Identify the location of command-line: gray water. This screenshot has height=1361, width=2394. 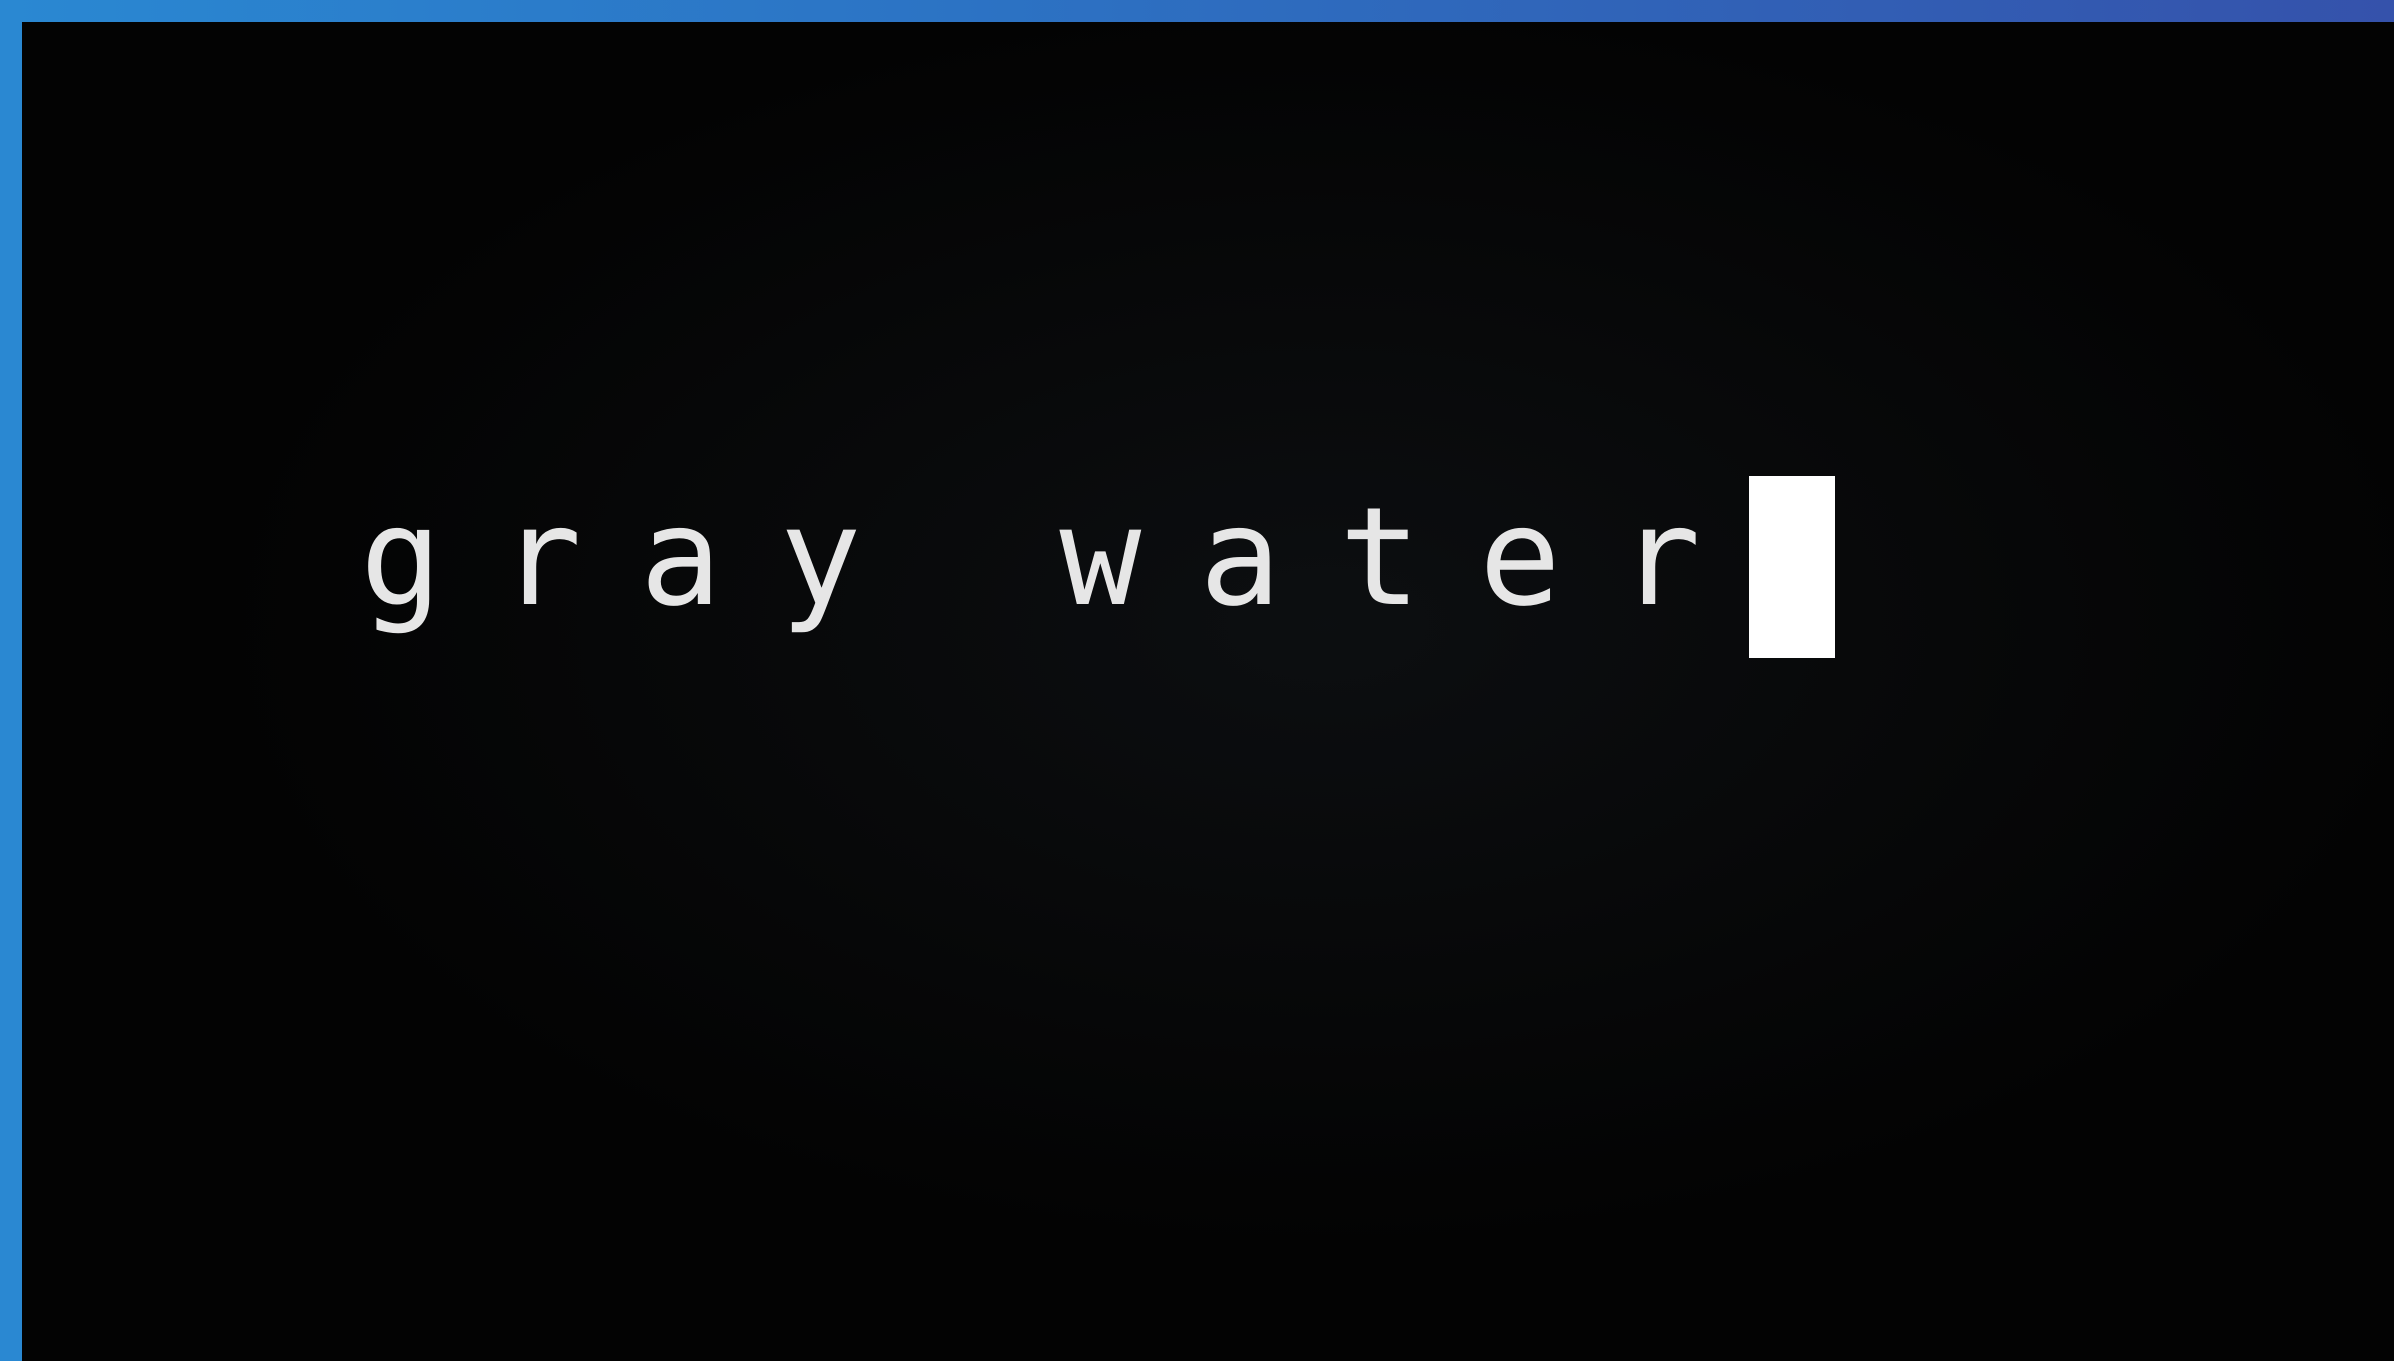
(1097, 567).